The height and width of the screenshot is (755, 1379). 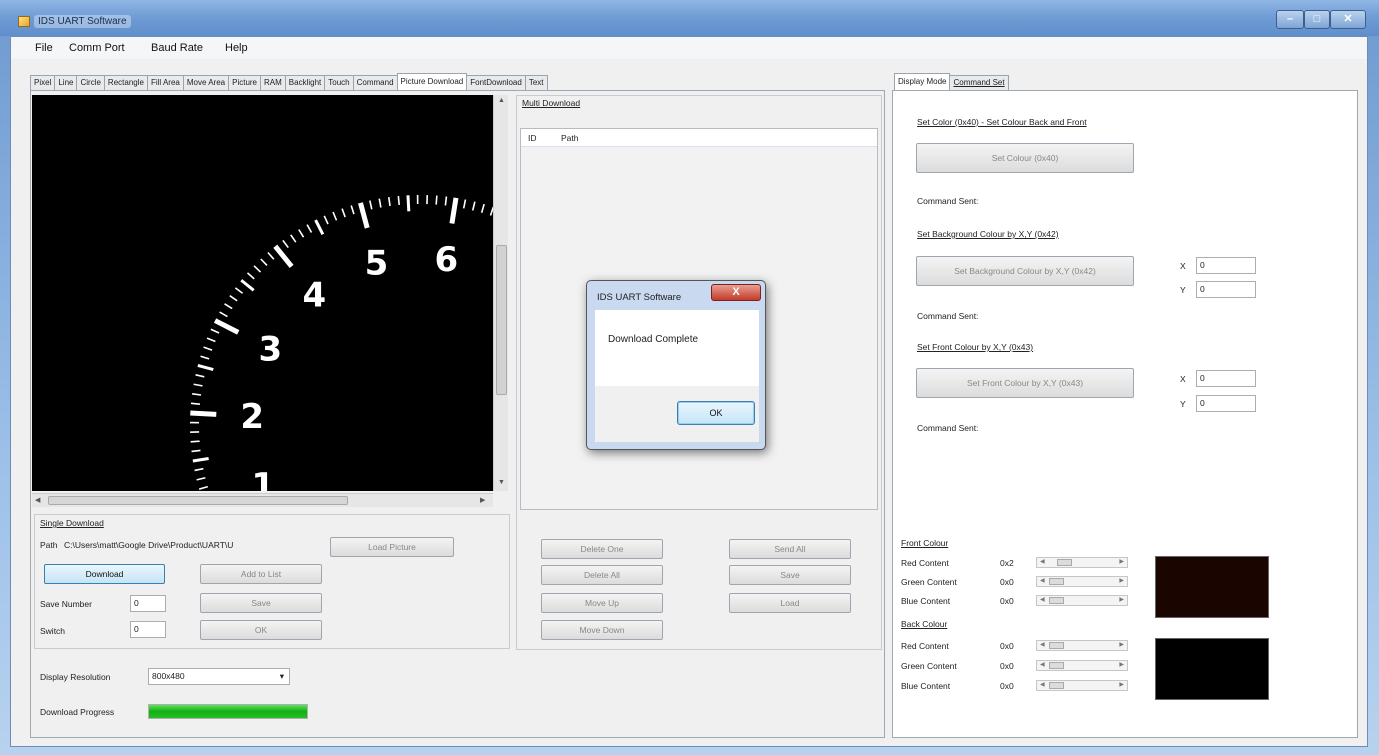 What do you see at coordinates (148, 629) in the screenshot?
I see `switch-field: 0` at bounding box center [148, 629].